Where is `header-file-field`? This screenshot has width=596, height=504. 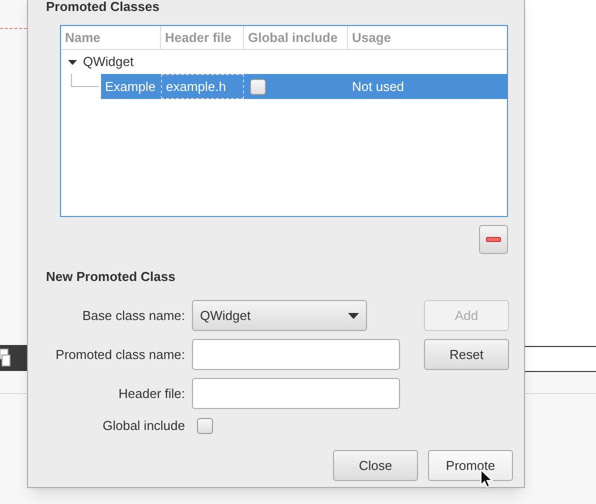
header-file-field is located at coordinates (296, 393).